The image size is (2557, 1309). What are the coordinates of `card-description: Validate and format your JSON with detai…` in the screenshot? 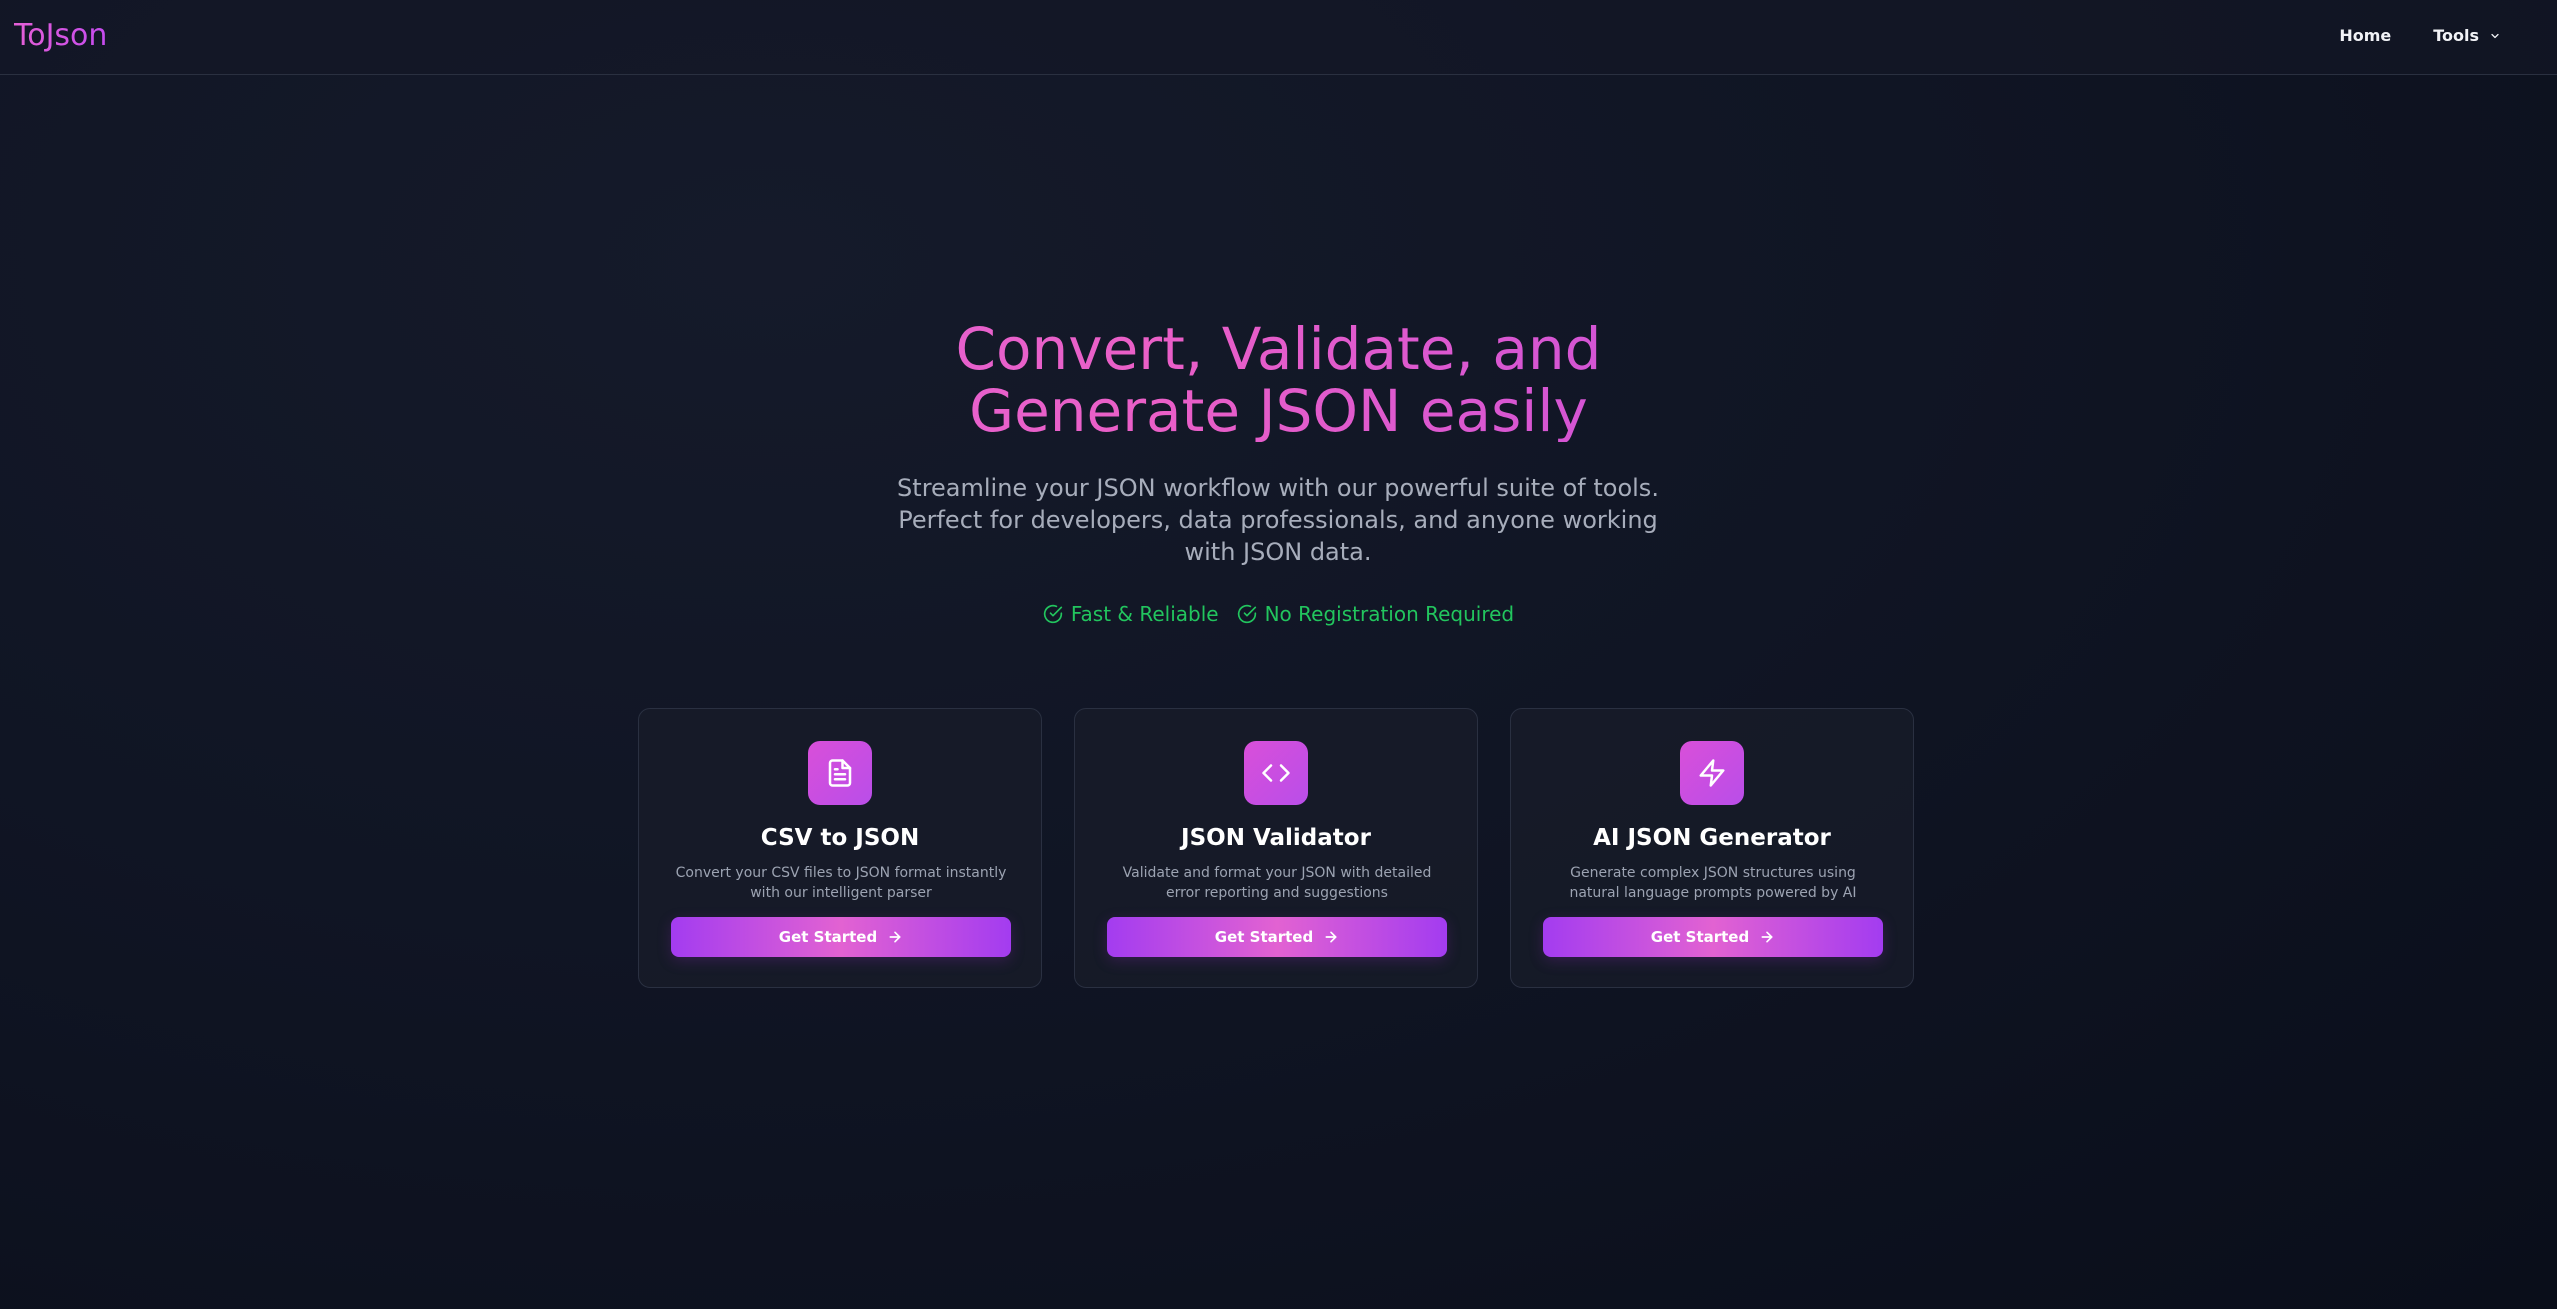 It's located at (1277, 883).